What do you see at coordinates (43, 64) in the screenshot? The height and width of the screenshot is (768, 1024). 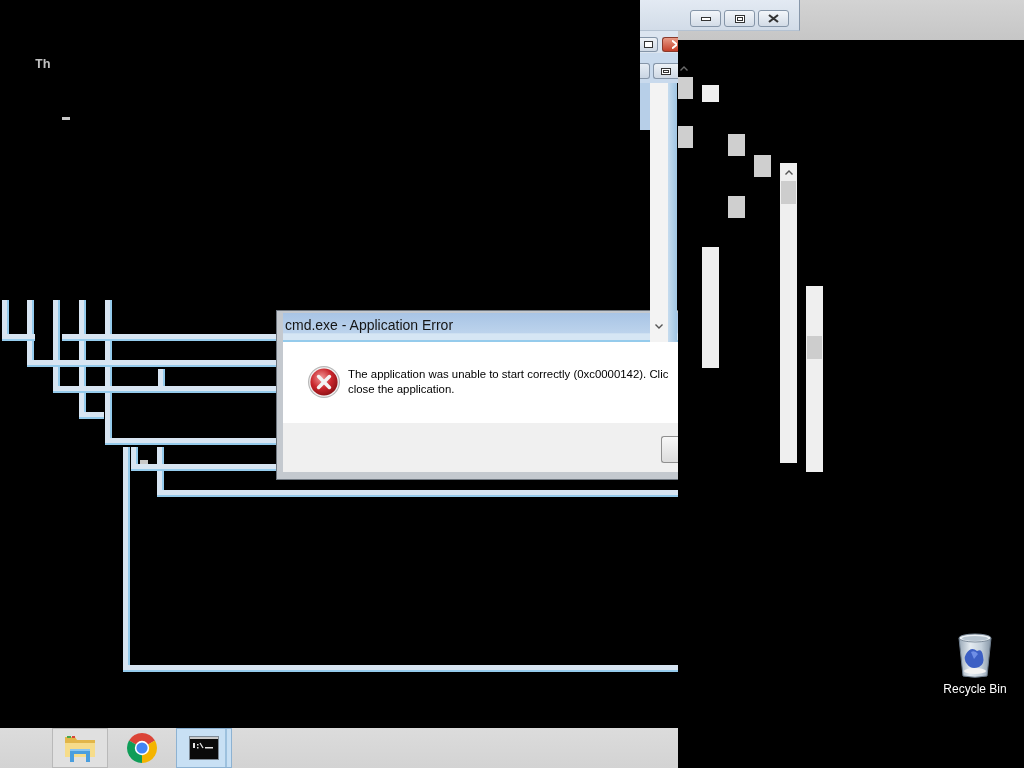 I see `console-text: Th` at bounding box center [43, 64].